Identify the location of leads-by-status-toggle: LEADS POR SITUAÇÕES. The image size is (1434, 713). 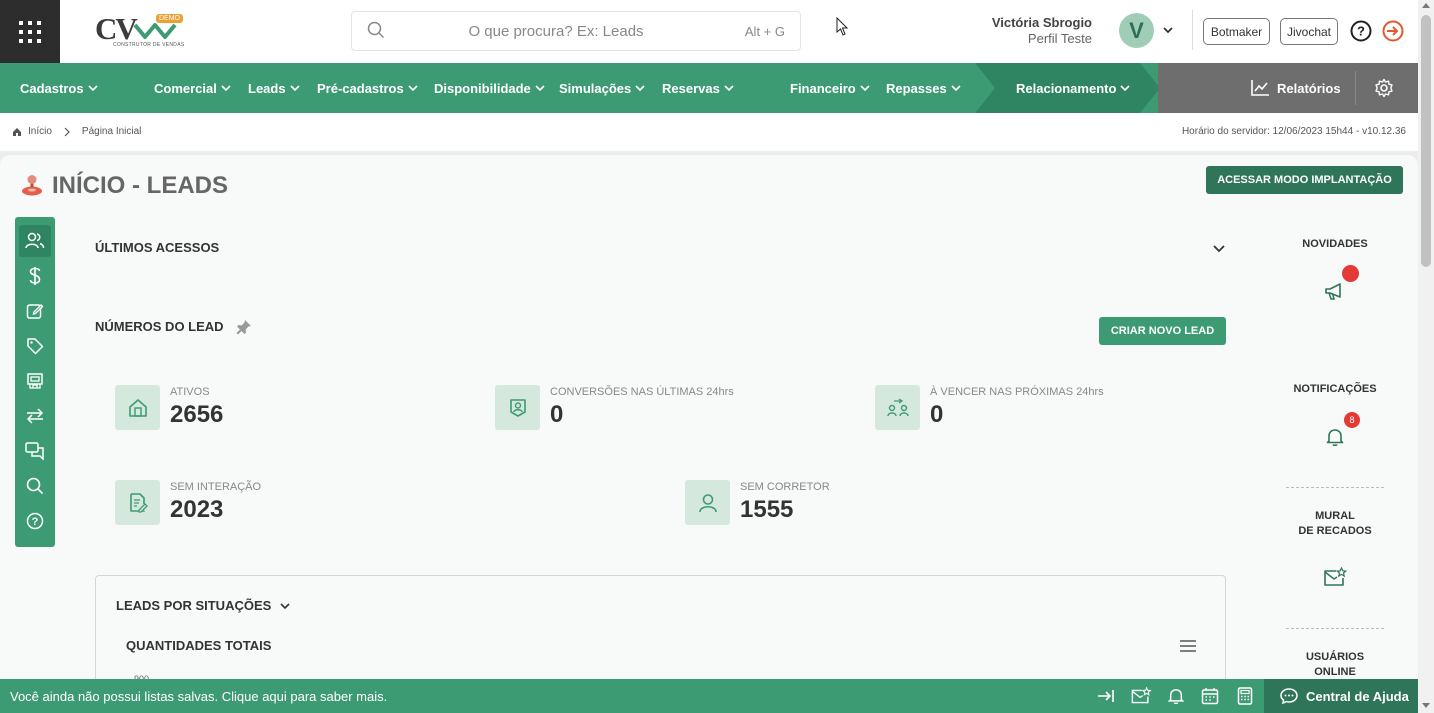
(203, 605).